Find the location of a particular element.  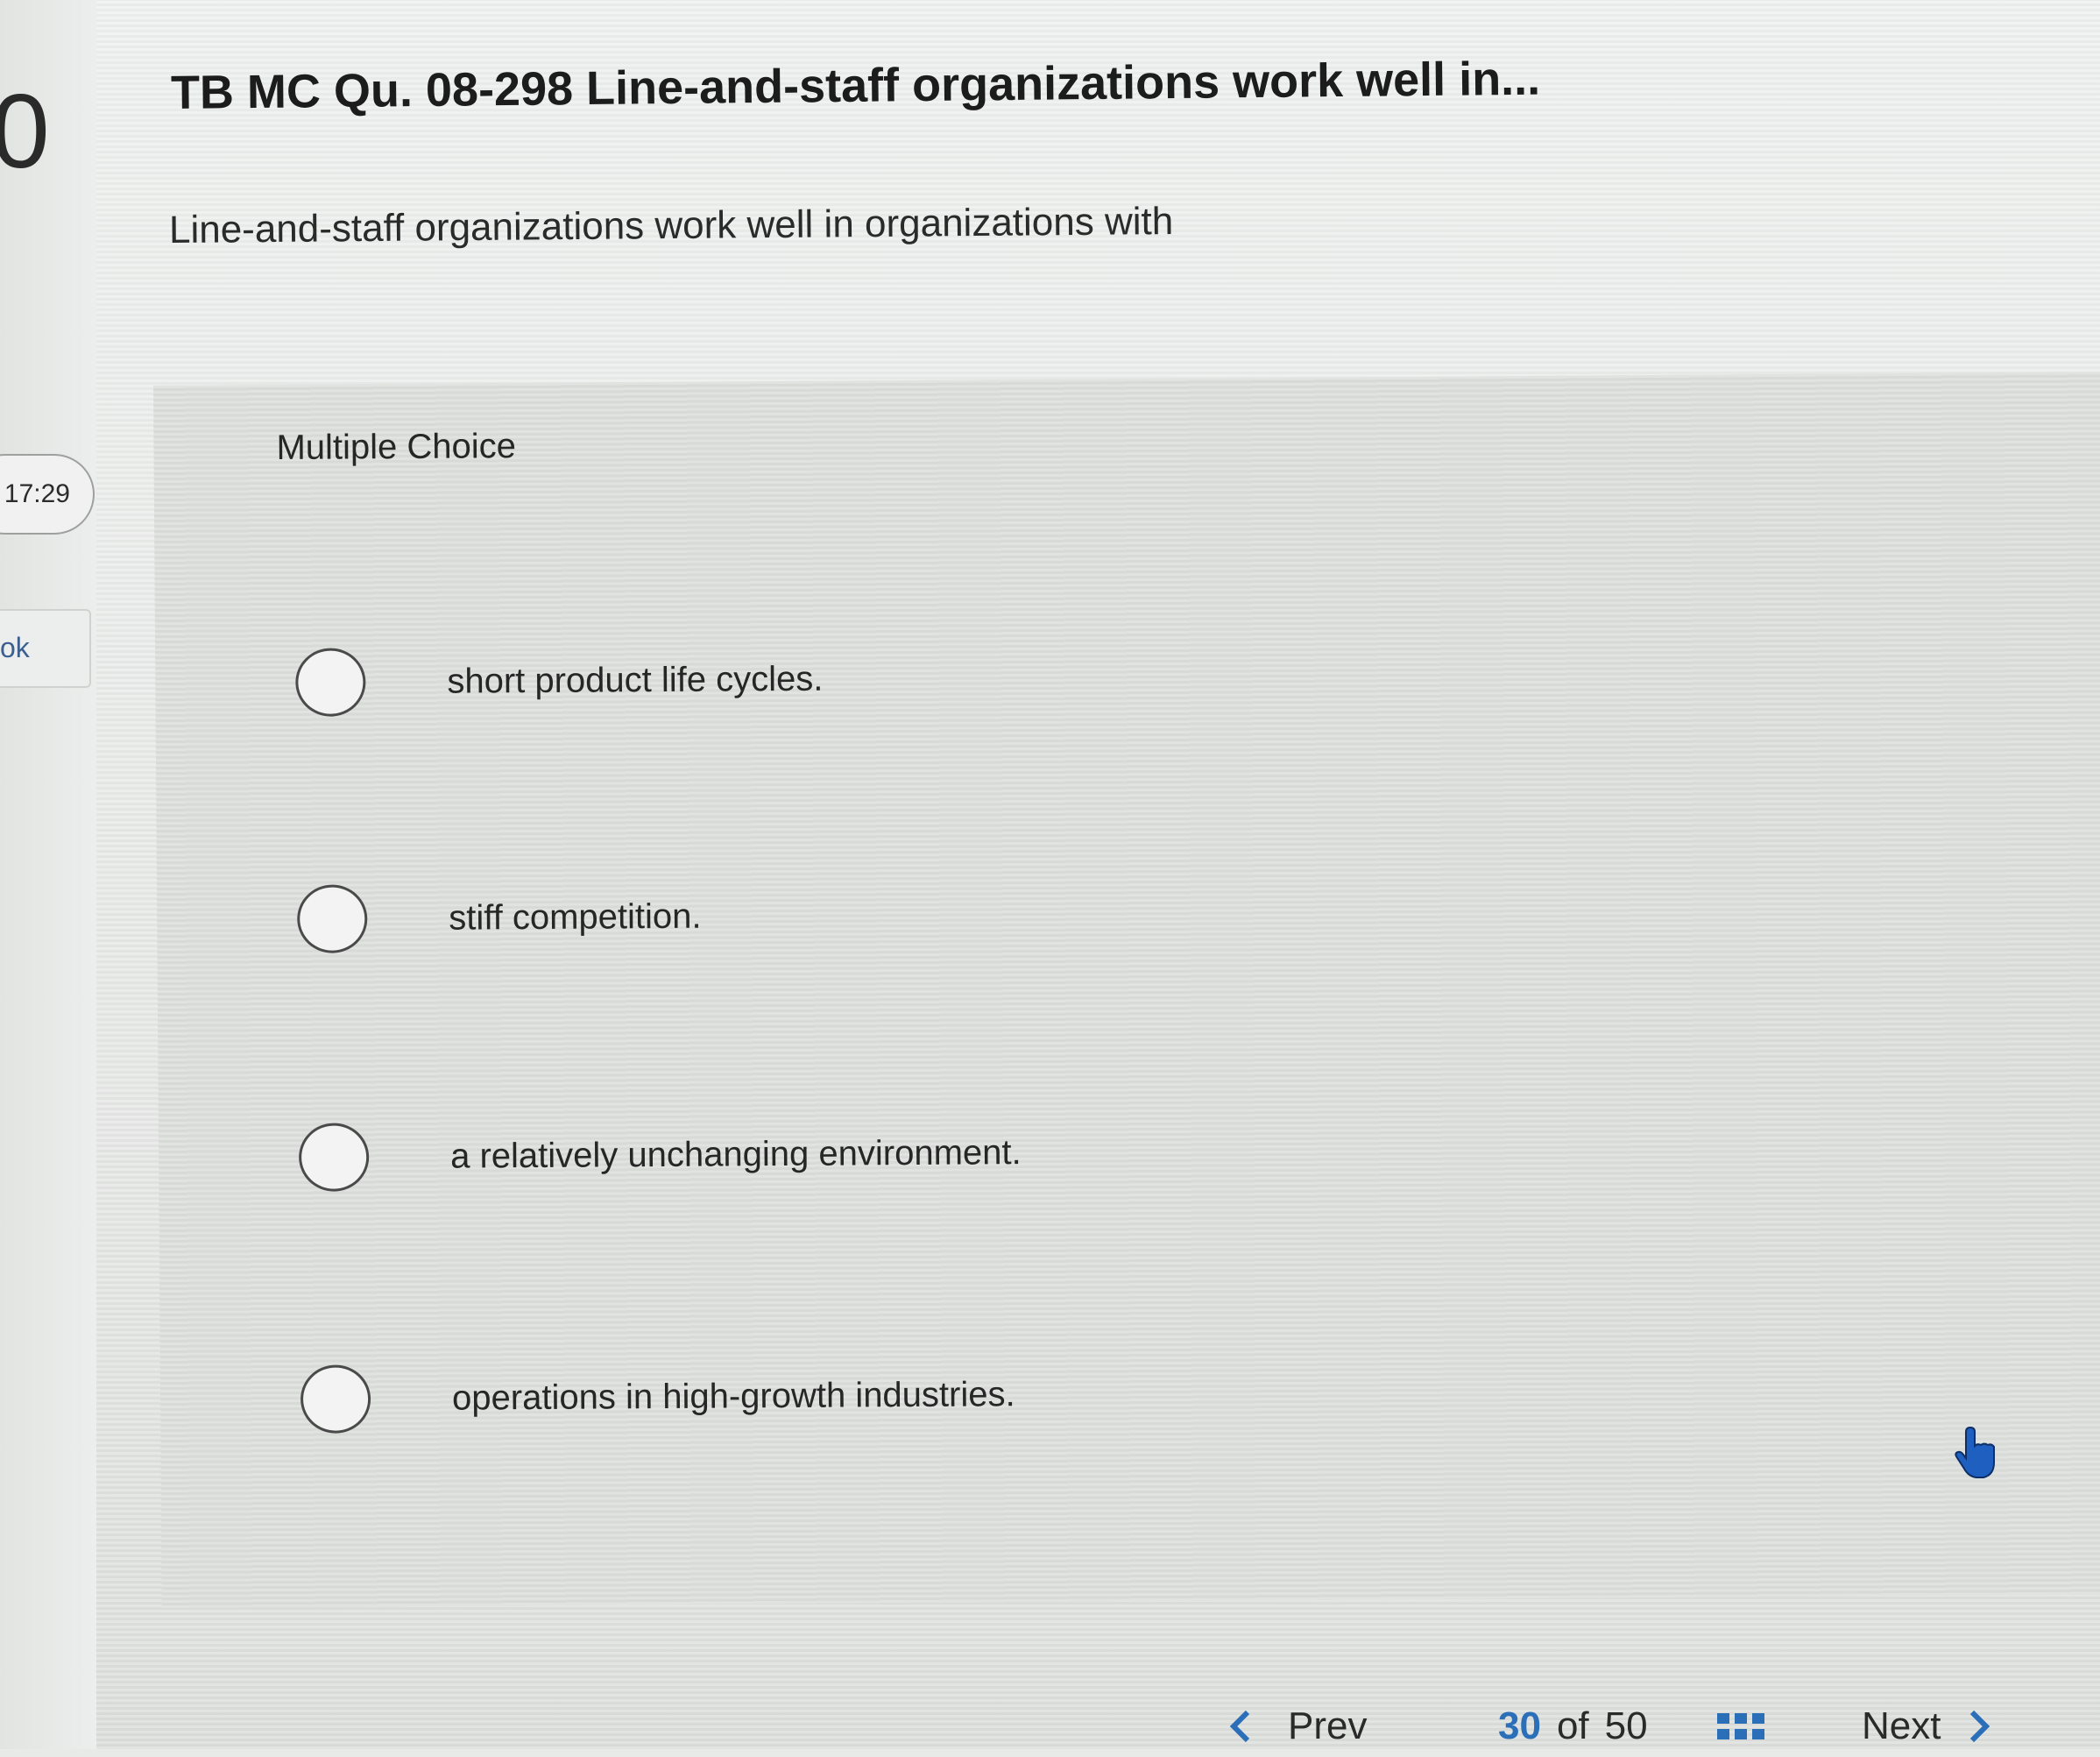

choice-option-text: a relatively unchanging environment. is located at coordinates (735, 1154).